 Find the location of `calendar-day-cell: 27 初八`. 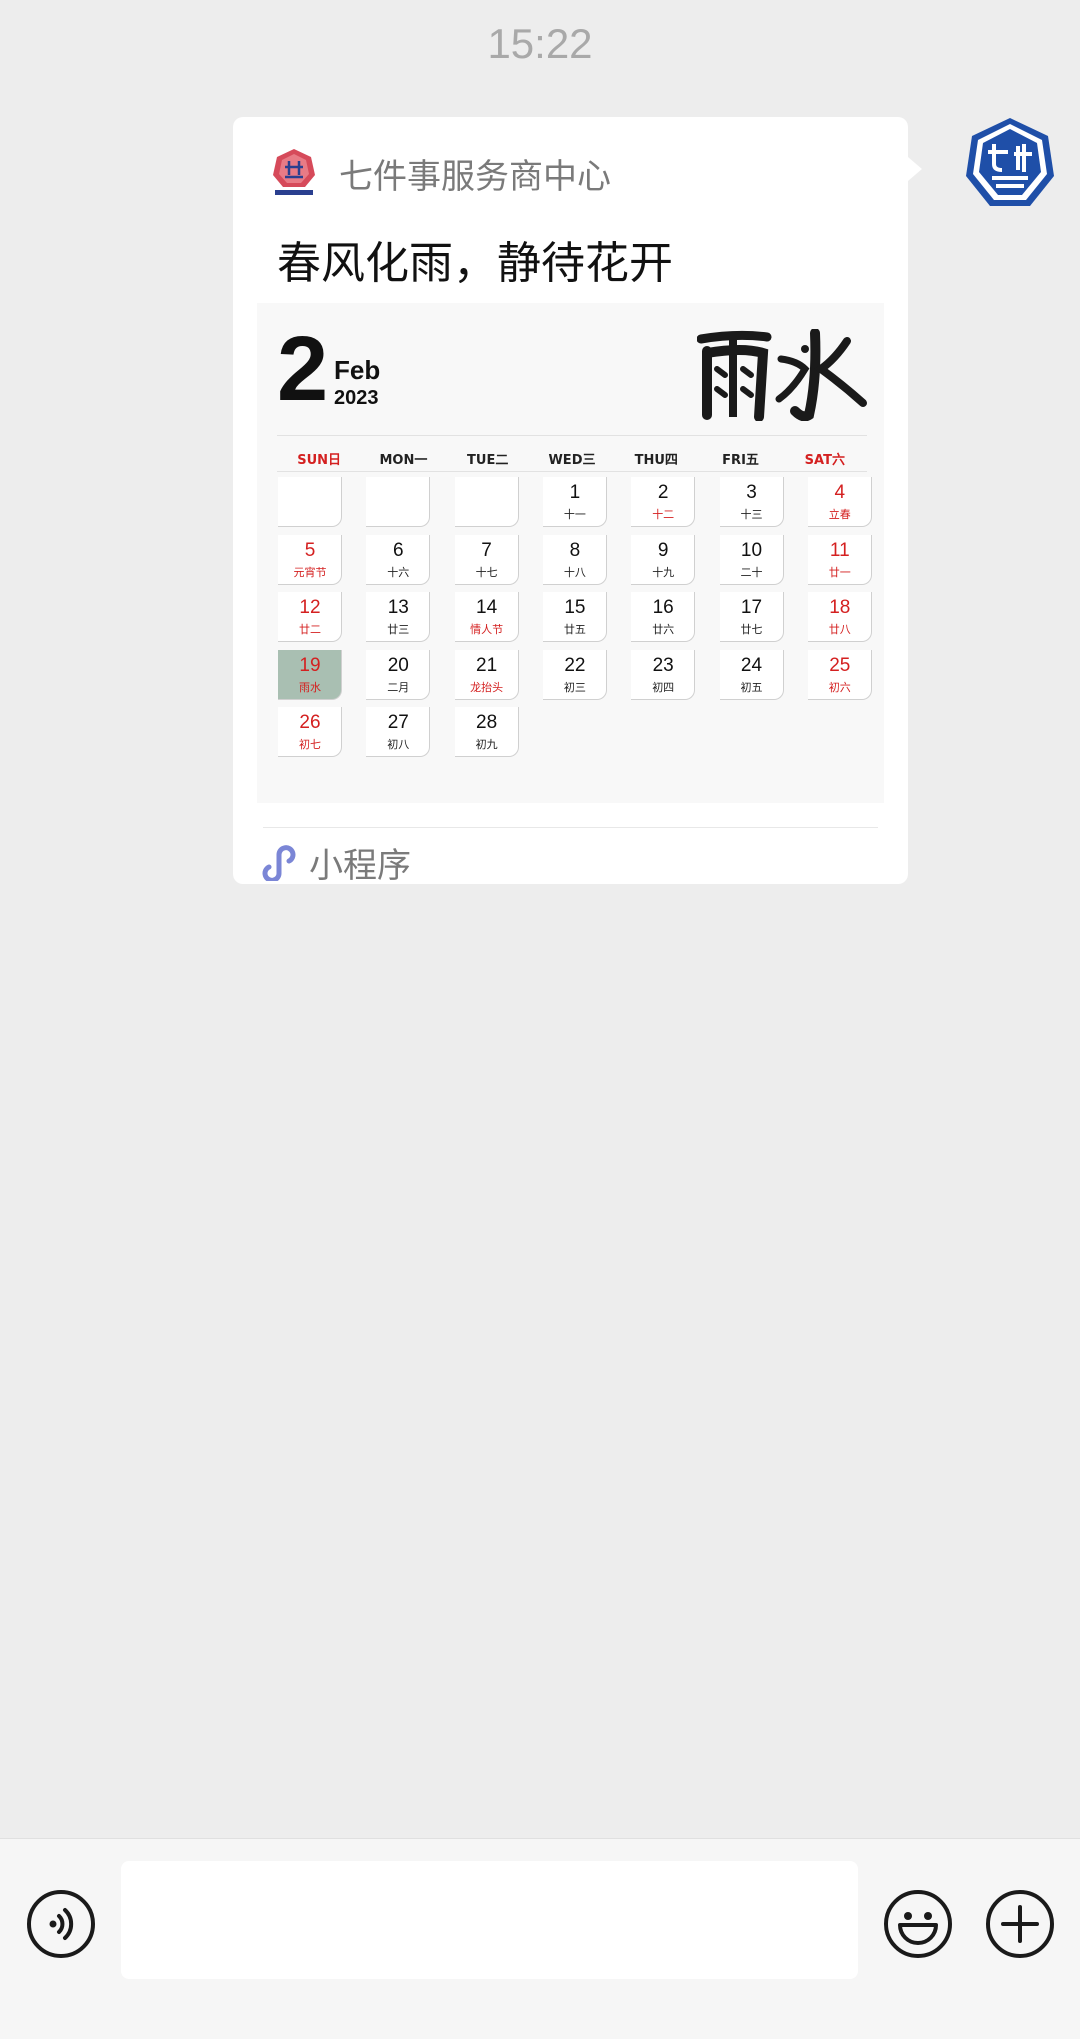

calendar-day-cell: 27 初八 is located at coordinates (398, 732).